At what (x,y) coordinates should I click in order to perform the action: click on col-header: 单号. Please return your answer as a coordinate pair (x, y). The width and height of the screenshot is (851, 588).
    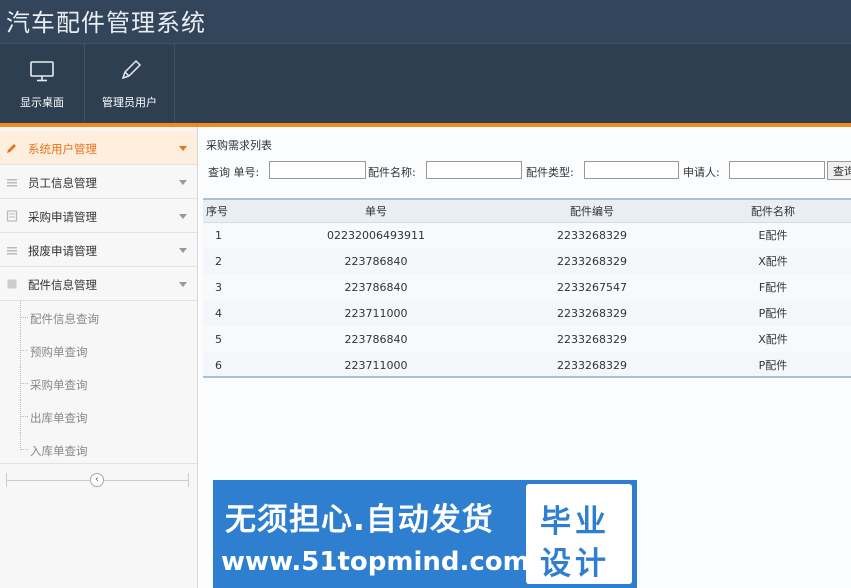
    Looking at the image, I should click on (376, 211).